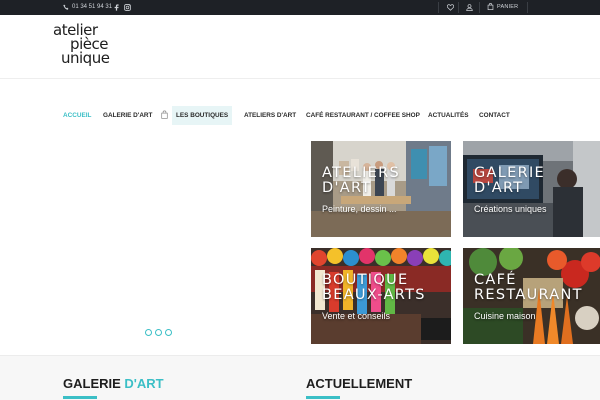  I want to click on nav-item-contact: CONTACT, so click(494, 115).